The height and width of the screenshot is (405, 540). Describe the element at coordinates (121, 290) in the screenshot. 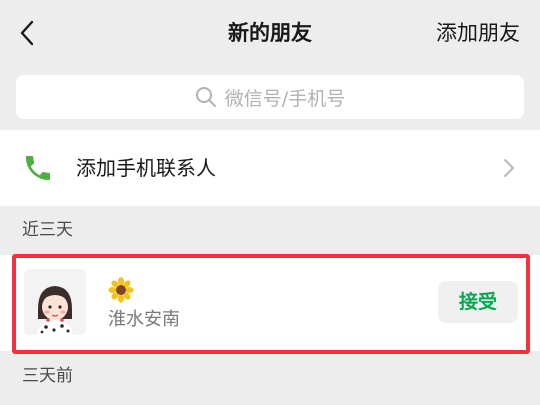

I see `sunflower-emoji-icon` at that location.